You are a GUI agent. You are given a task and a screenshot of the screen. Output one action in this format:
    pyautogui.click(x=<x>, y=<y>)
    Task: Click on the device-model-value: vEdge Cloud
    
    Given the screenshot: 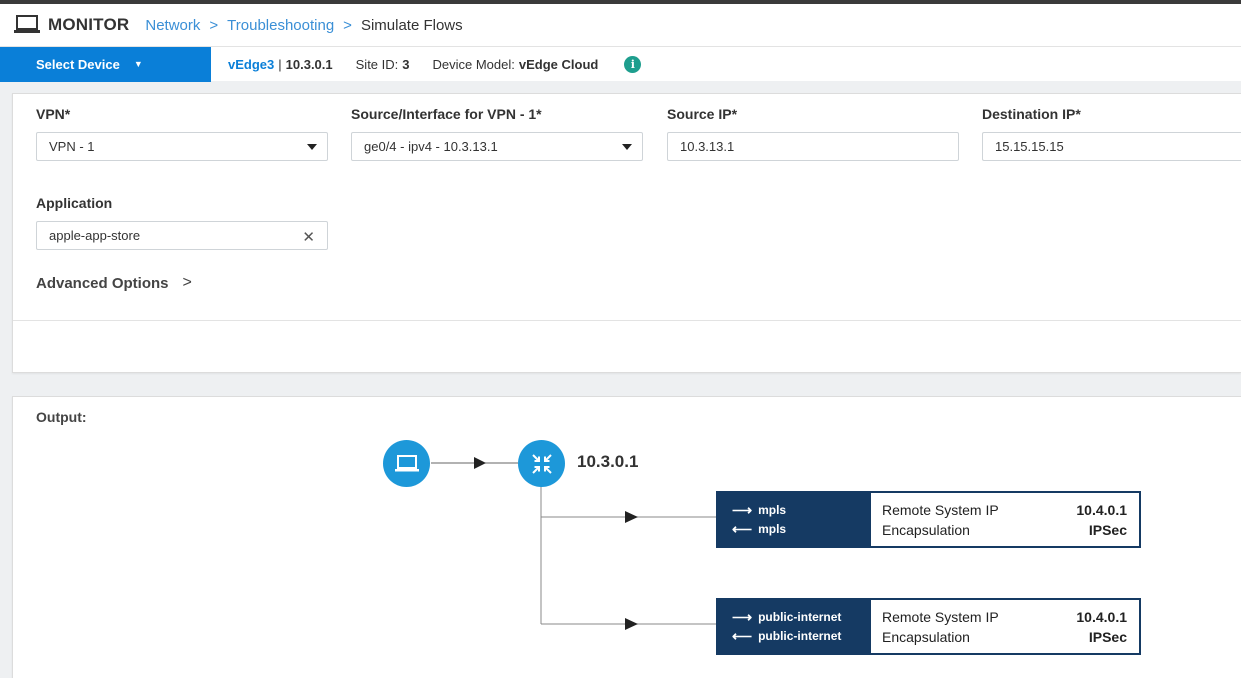 What is the action you would take?
    pyautogui.click(x=558, y=64)
    